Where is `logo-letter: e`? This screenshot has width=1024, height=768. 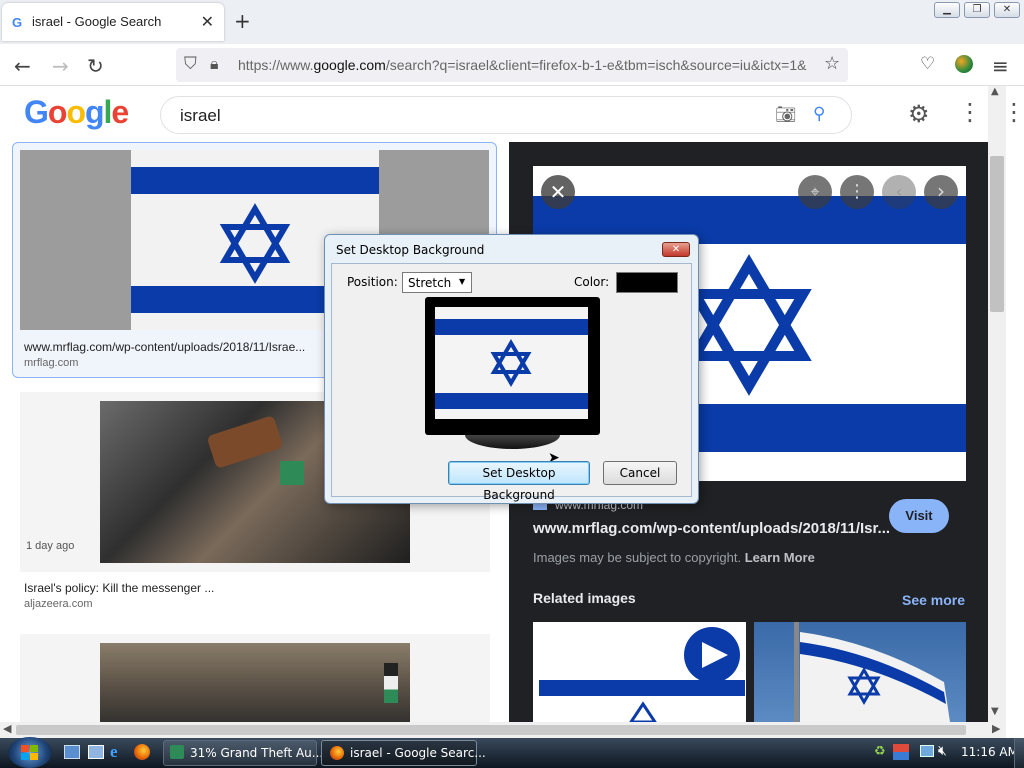 logo-letter: e is located at coordinates (120, 112).